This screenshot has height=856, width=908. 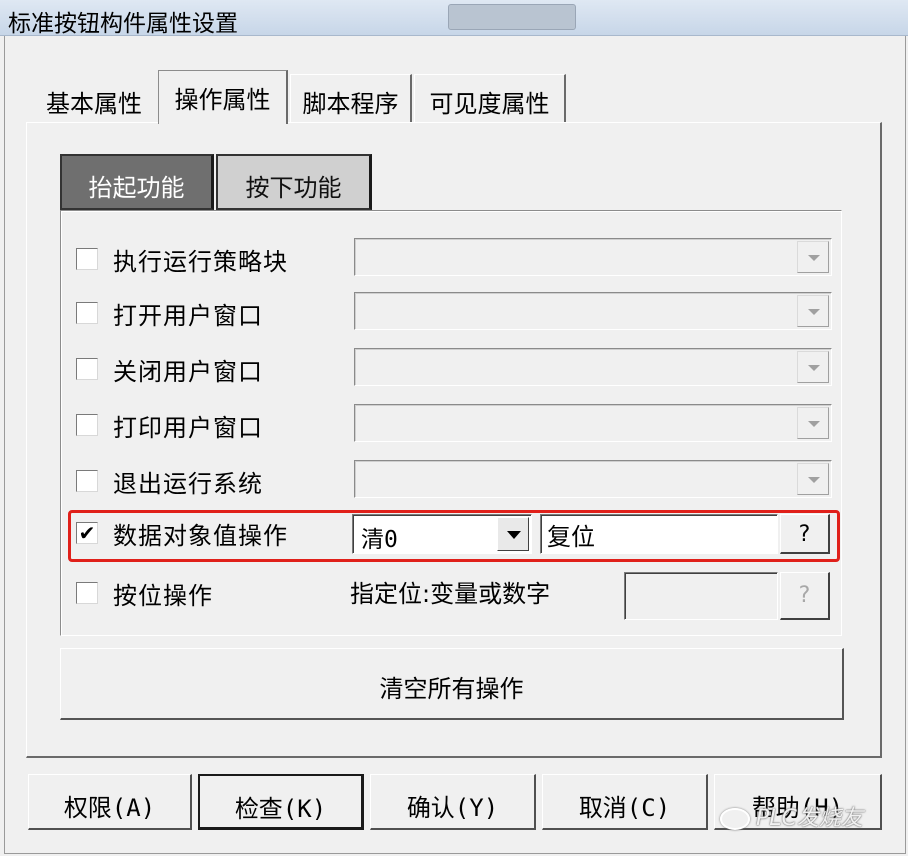 What do you see at coordinates (593, 479) in the screenshot?
I see `exit-system-select` at bounding box center [593, 479].